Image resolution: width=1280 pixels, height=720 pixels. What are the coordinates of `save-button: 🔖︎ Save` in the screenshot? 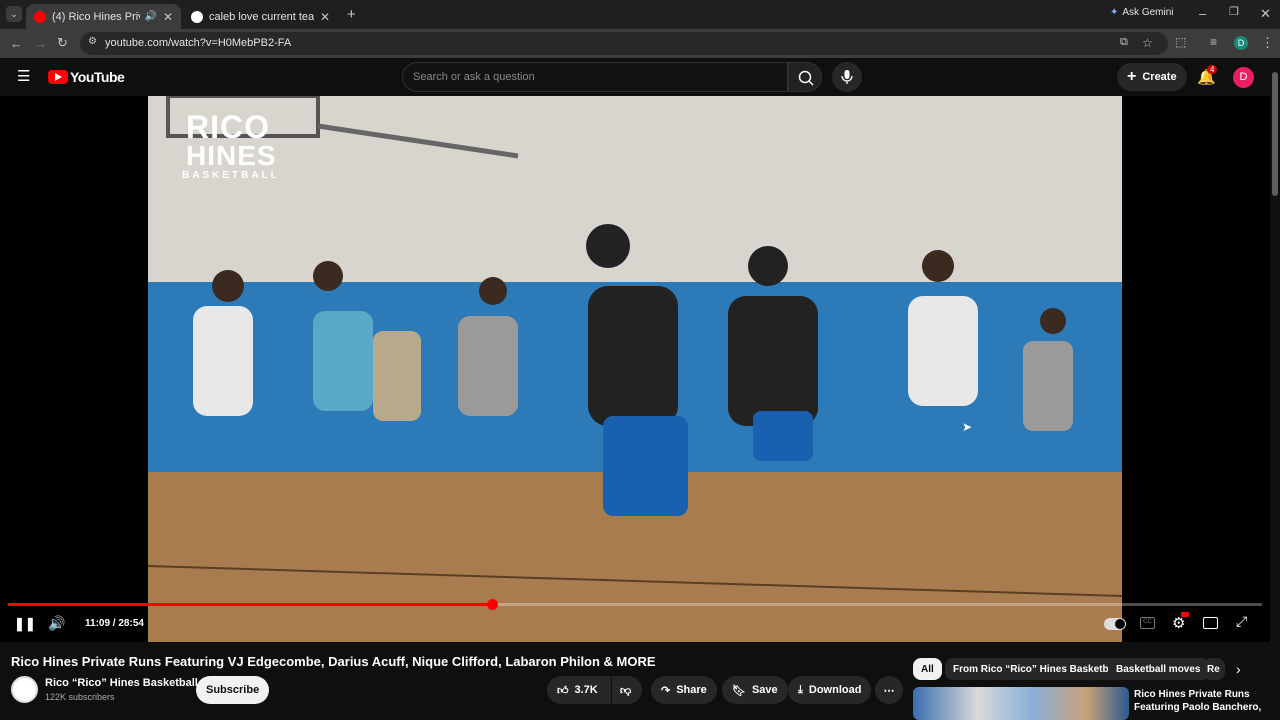 It's located at (755, 690).